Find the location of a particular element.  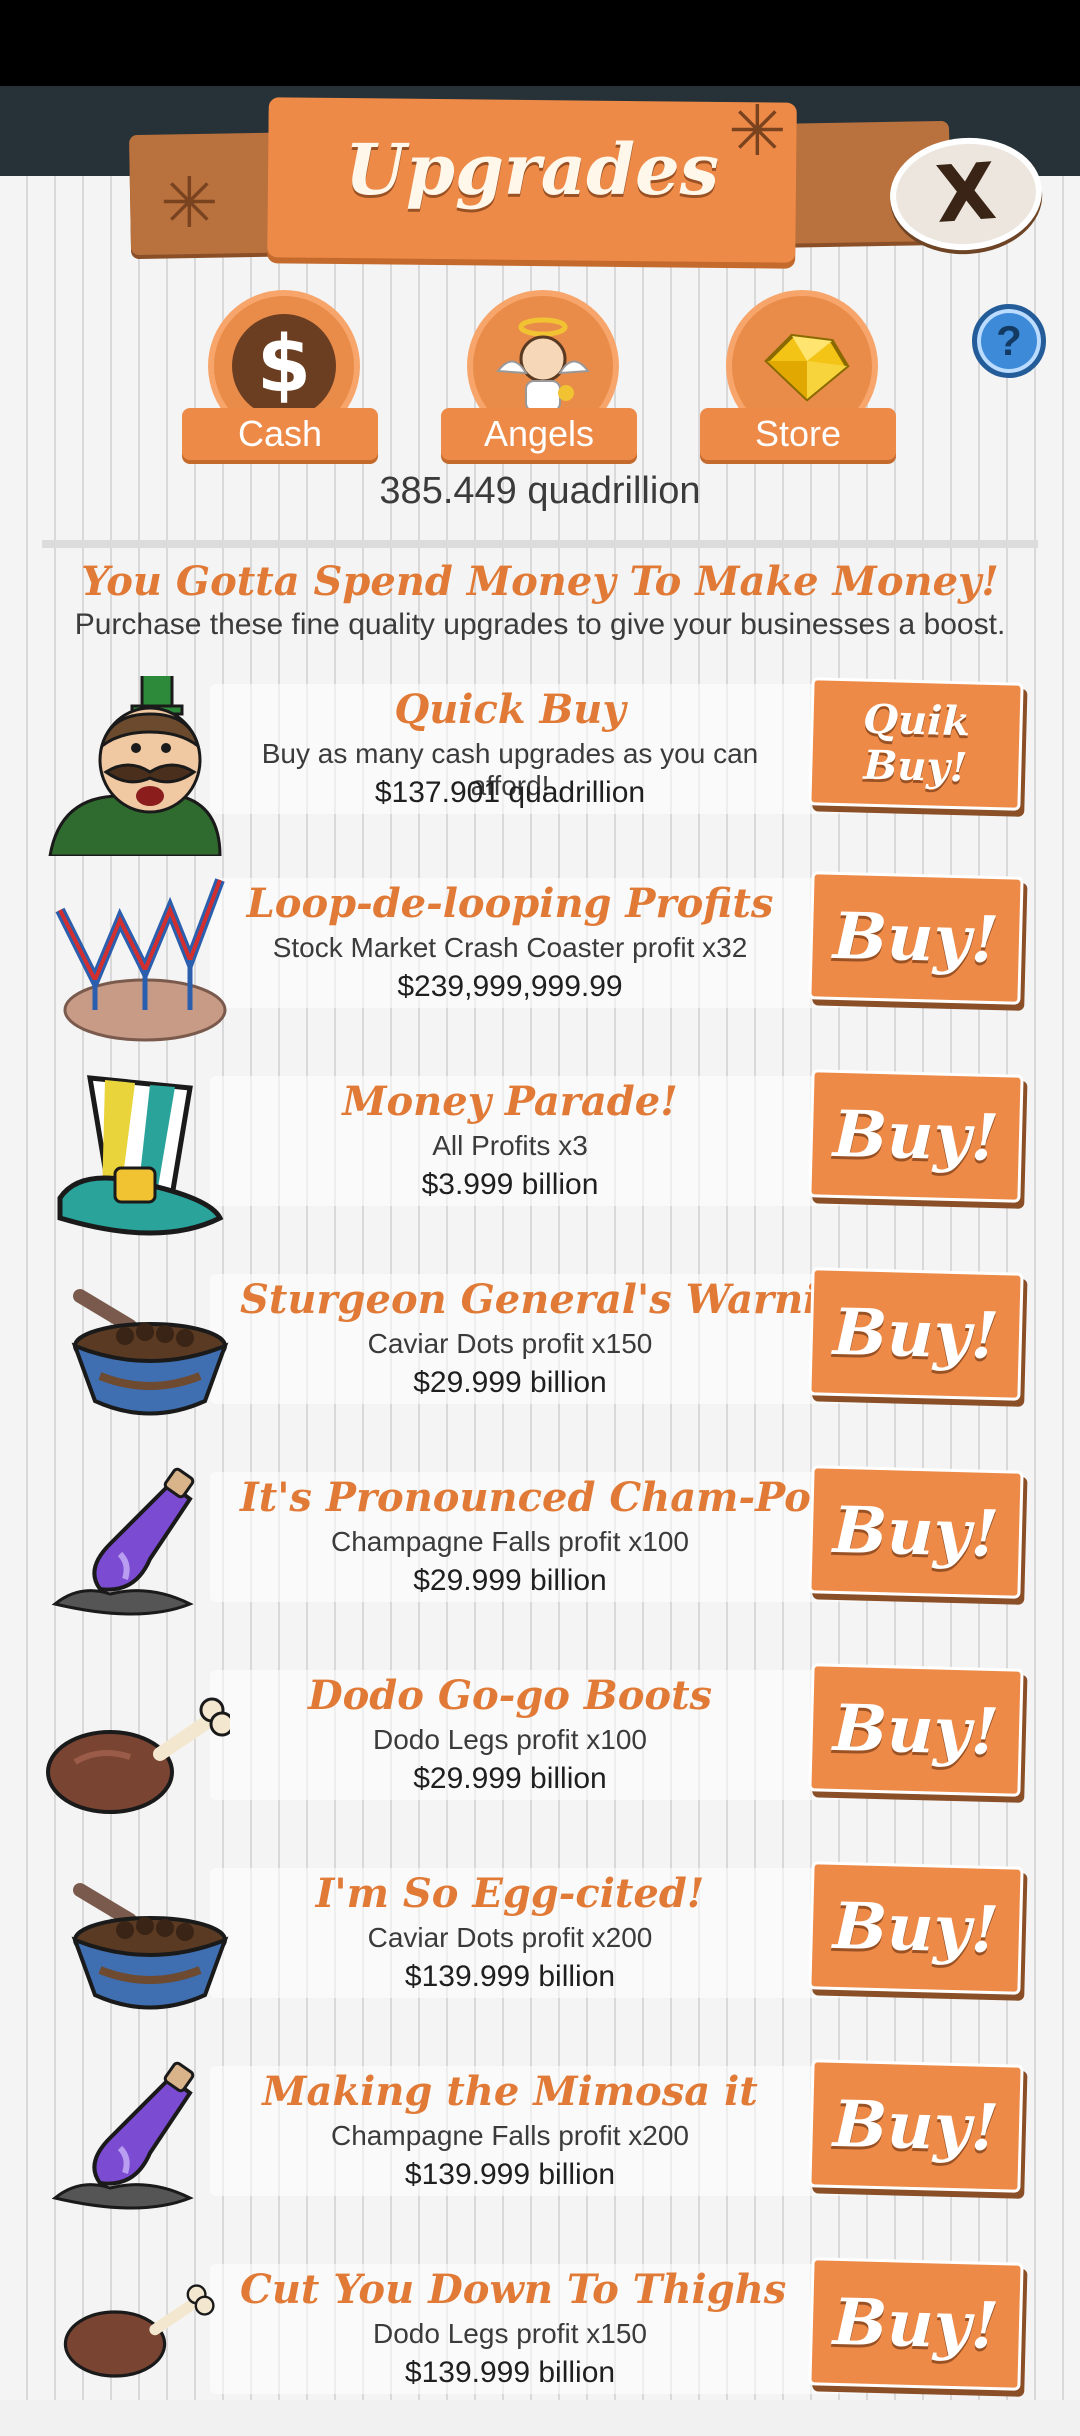

question-icon: ? is located at coordinates (1009, 340).